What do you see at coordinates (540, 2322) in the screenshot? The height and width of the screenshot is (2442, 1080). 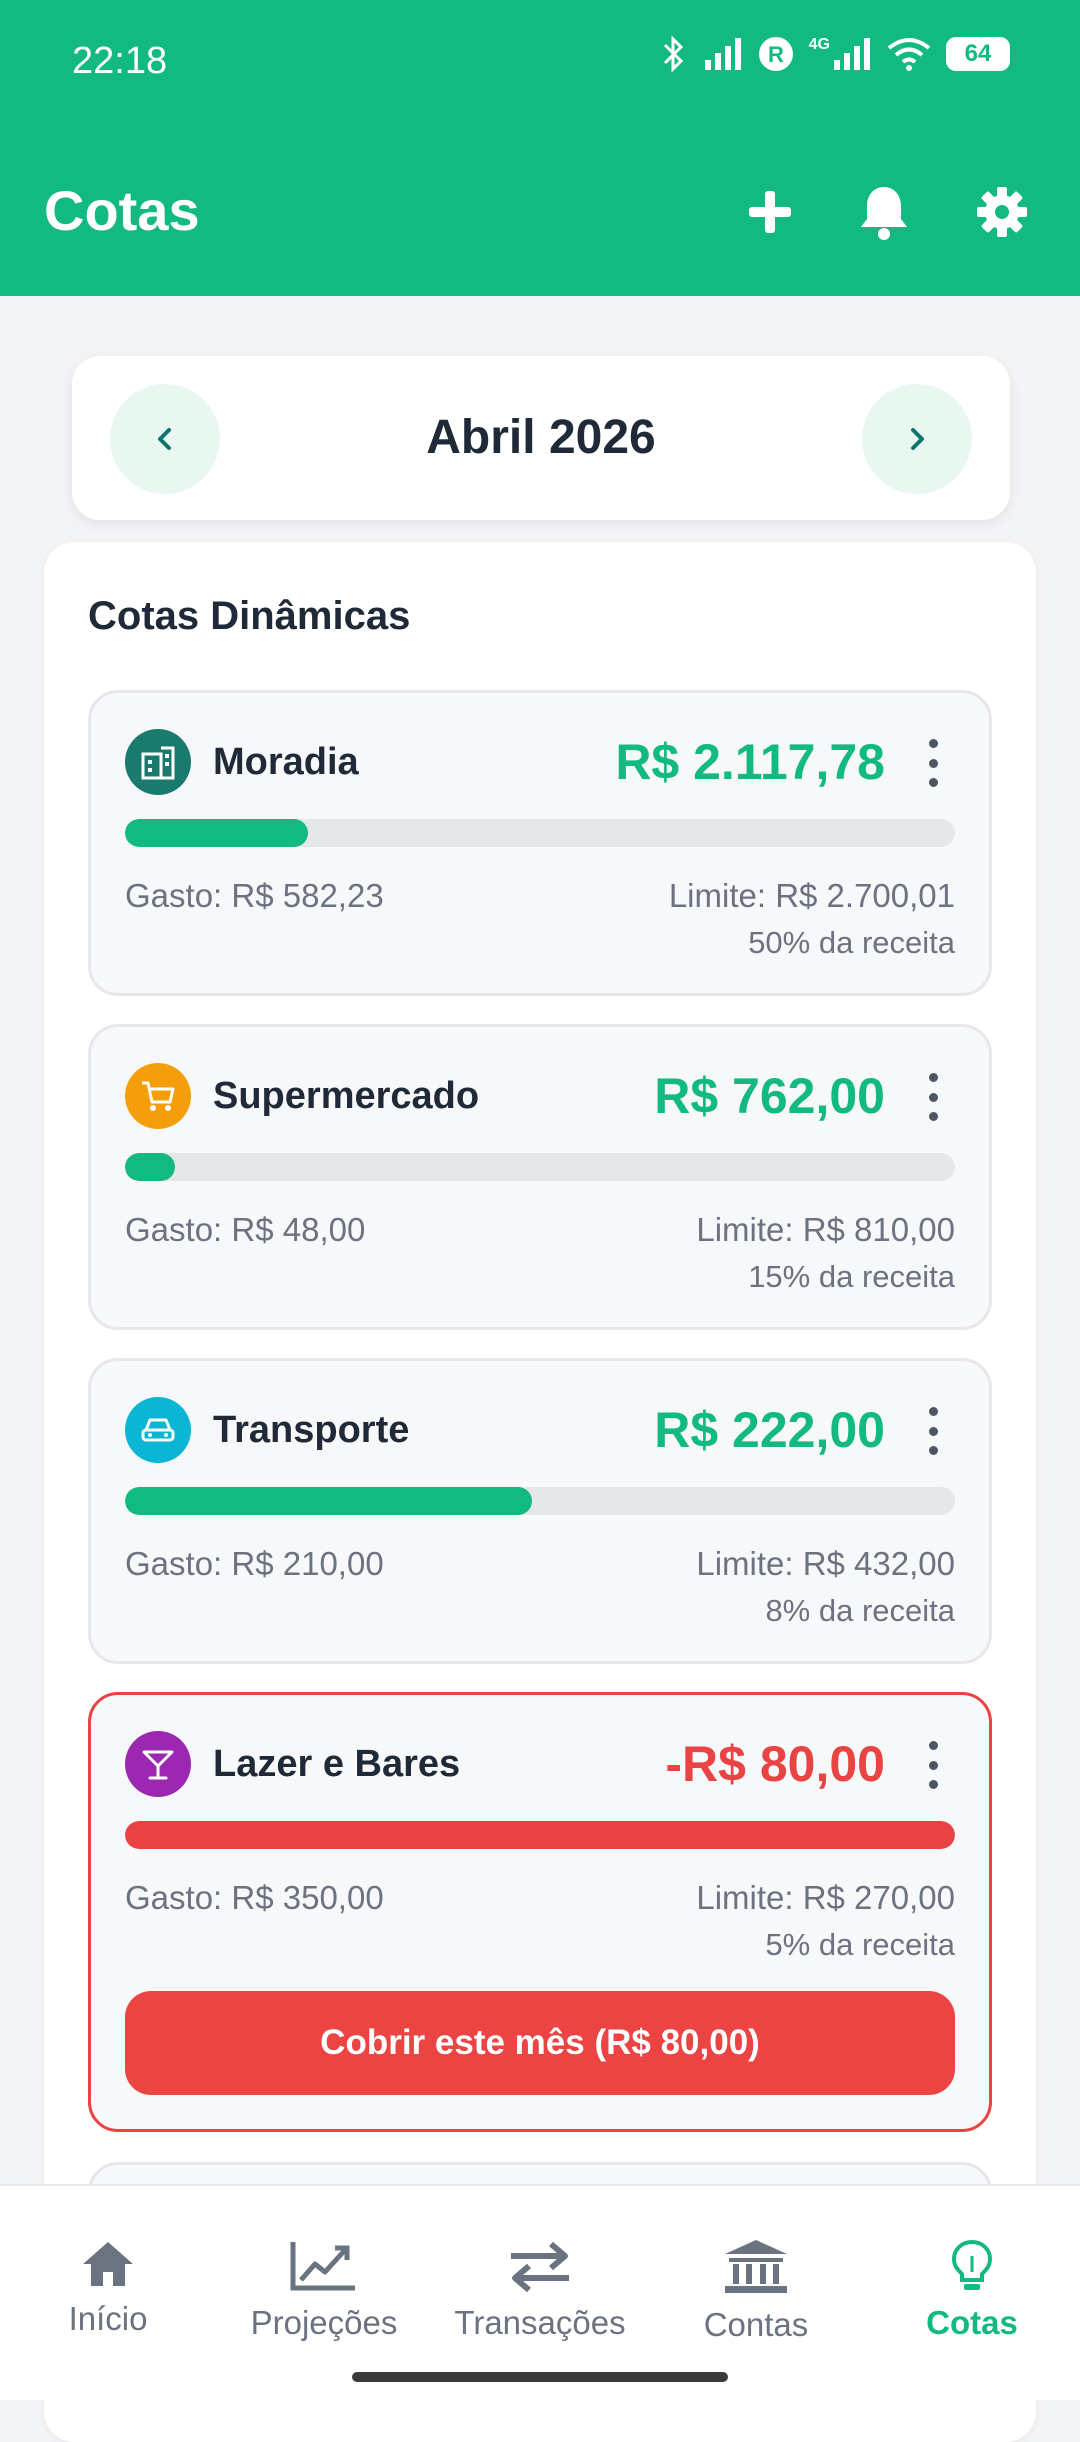 I see `nav-label: Transações` at bounding box center [540, 2322].